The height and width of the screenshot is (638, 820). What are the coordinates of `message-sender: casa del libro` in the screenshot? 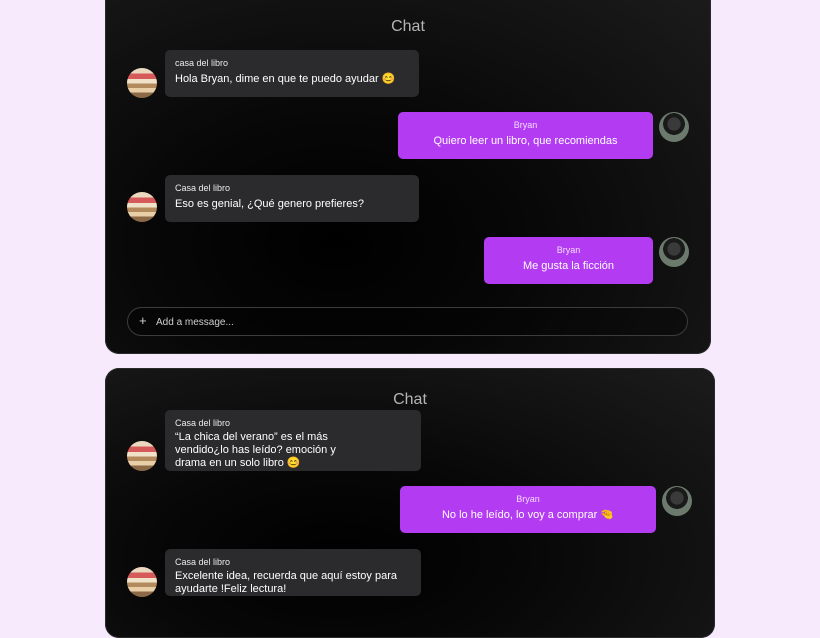 It's located at (202, 63).